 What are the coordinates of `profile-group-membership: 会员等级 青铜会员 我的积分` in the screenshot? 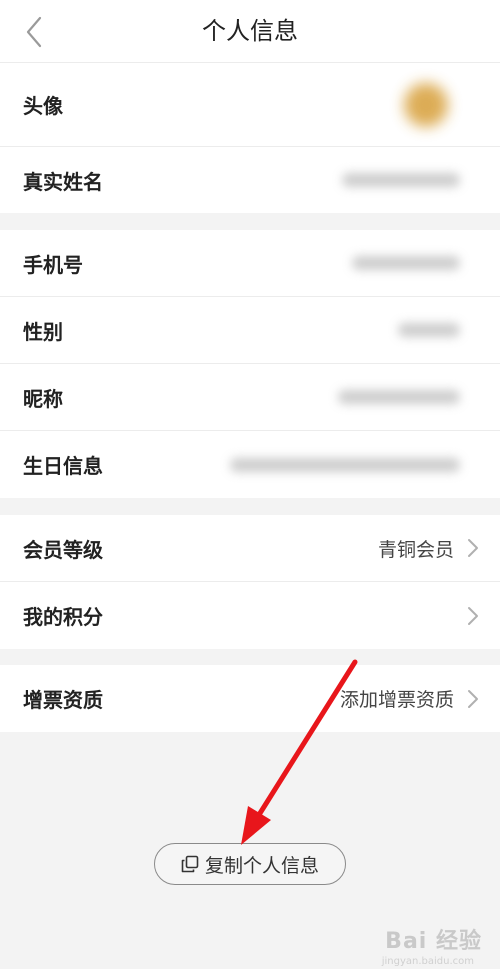 It's located at (250, 582).